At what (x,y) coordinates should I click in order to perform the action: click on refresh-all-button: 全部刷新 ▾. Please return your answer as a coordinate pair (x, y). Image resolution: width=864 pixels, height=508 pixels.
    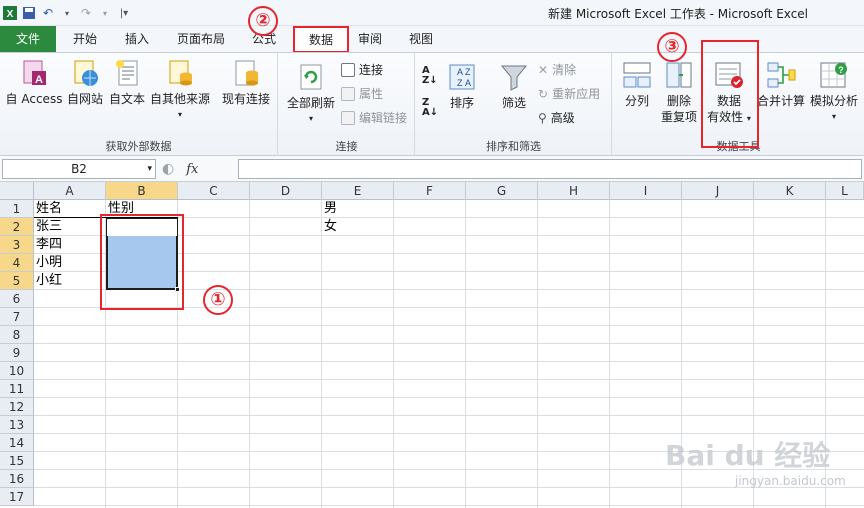
    Looking at the image, I should click on (311, 94).